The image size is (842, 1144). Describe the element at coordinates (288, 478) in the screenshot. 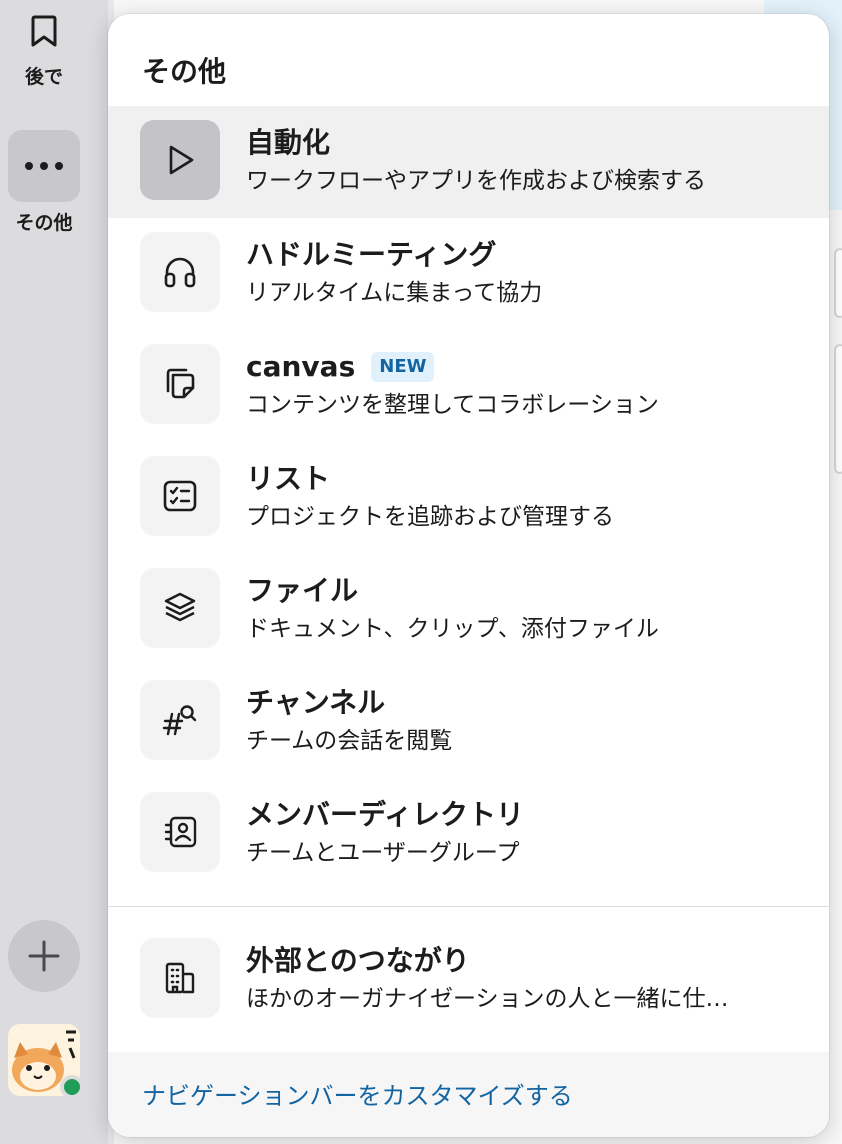

I see `menu-item-title: リスト` at that location.